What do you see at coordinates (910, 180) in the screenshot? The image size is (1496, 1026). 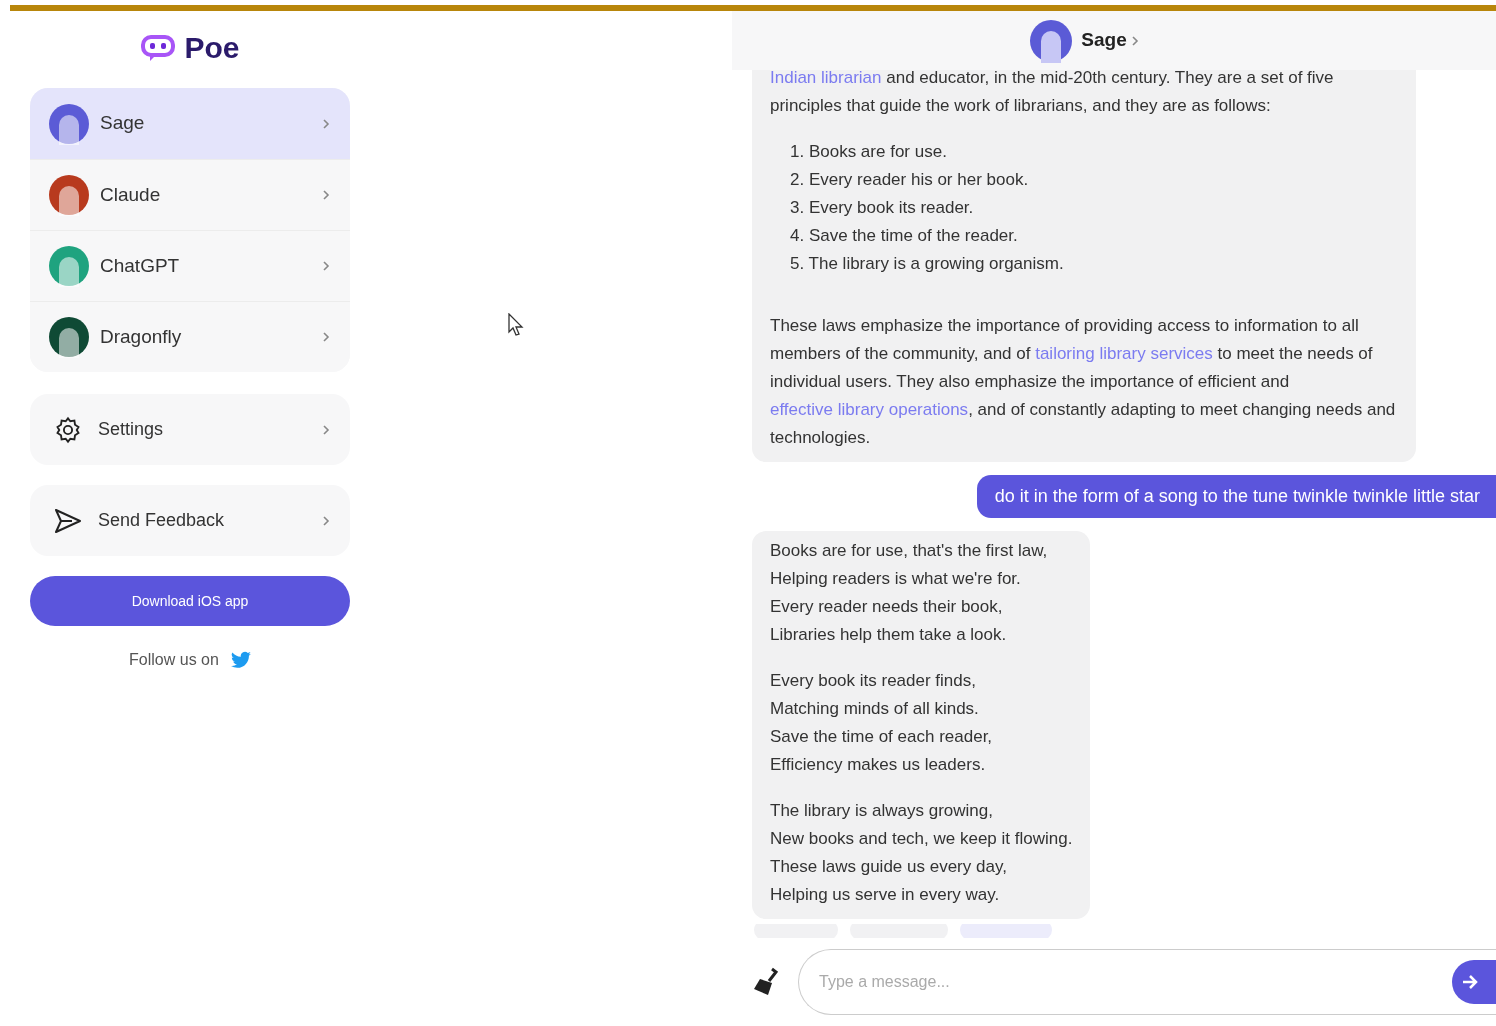 I see `message-line: 2. Every reader his or her book.` at bounding box center [910, 180].